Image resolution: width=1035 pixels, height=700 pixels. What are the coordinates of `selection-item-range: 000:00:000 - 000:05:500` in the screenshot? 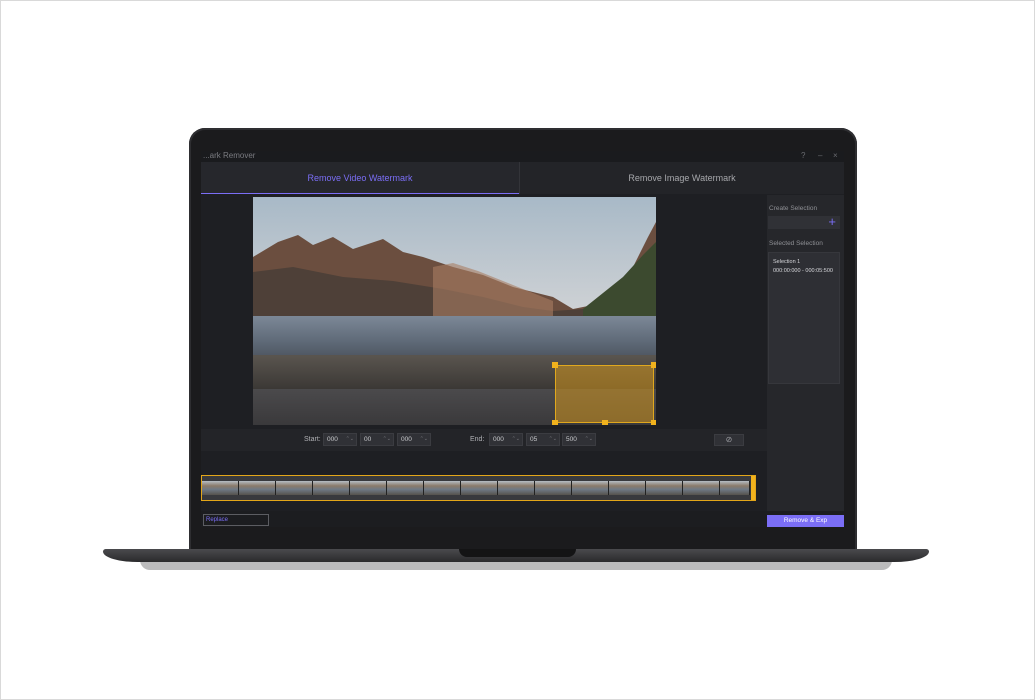 It's located at (803, 271).